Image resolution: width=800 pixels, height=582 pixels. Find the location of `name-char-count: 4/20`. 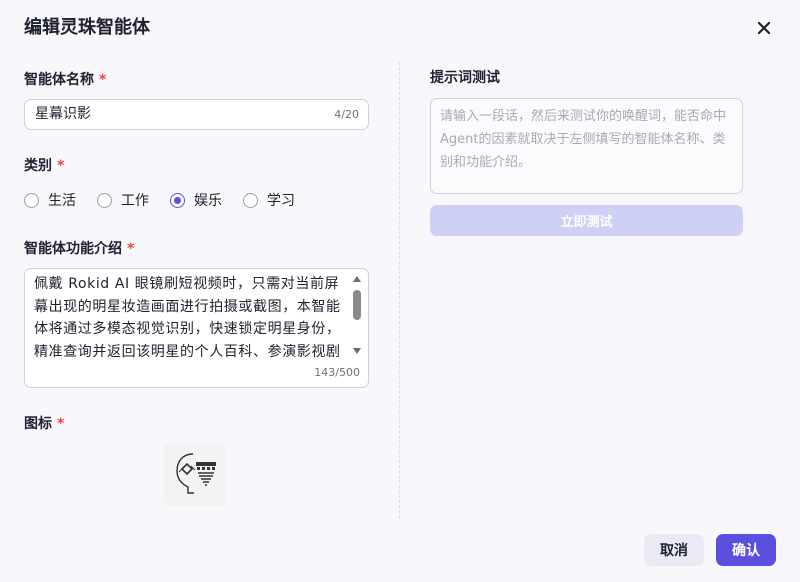

name-char-count: 4/20 is located at coordinates (346, 114).